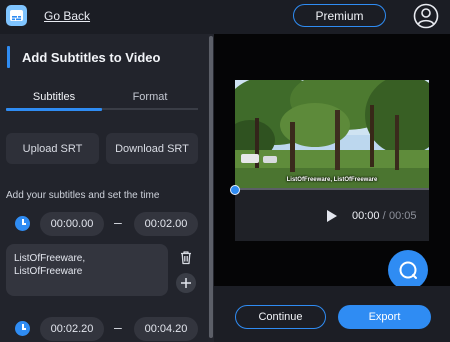  What do you see at coordinates (369, 216) in the screenshot?
I see `current-time: 00:00 /` at bounding box center [369, 216].